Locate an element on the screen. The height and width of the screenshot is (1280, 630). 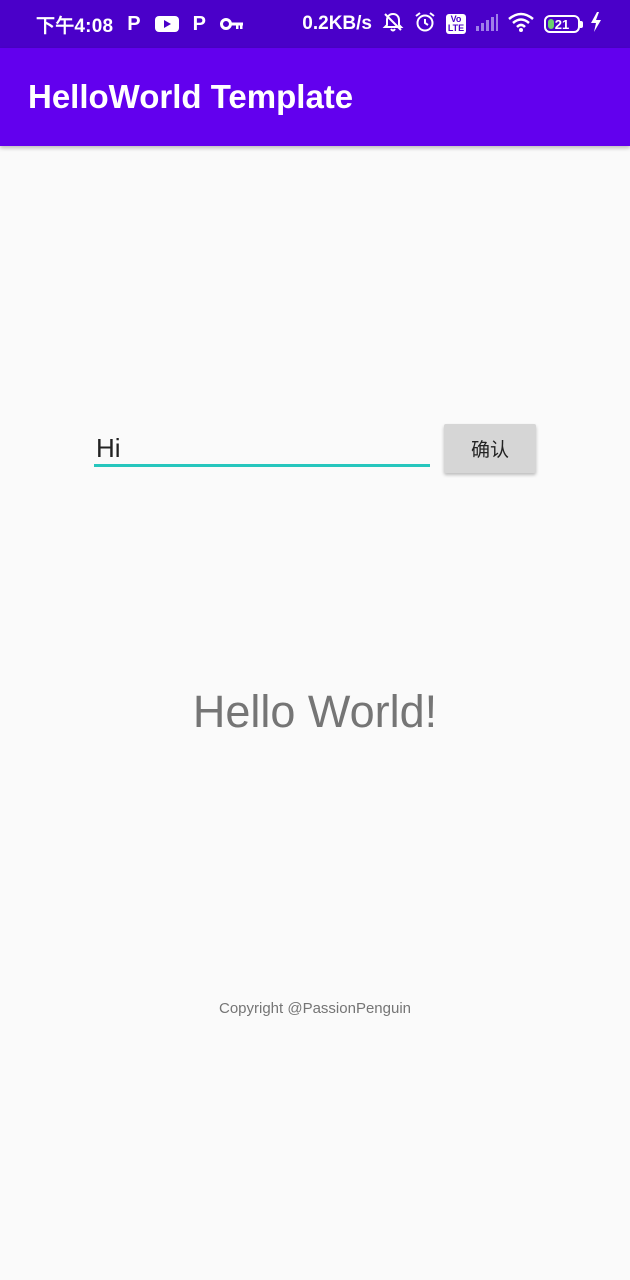
copyright-text: Copyright @PassionPenguin is located at coordinates (314, 1008).